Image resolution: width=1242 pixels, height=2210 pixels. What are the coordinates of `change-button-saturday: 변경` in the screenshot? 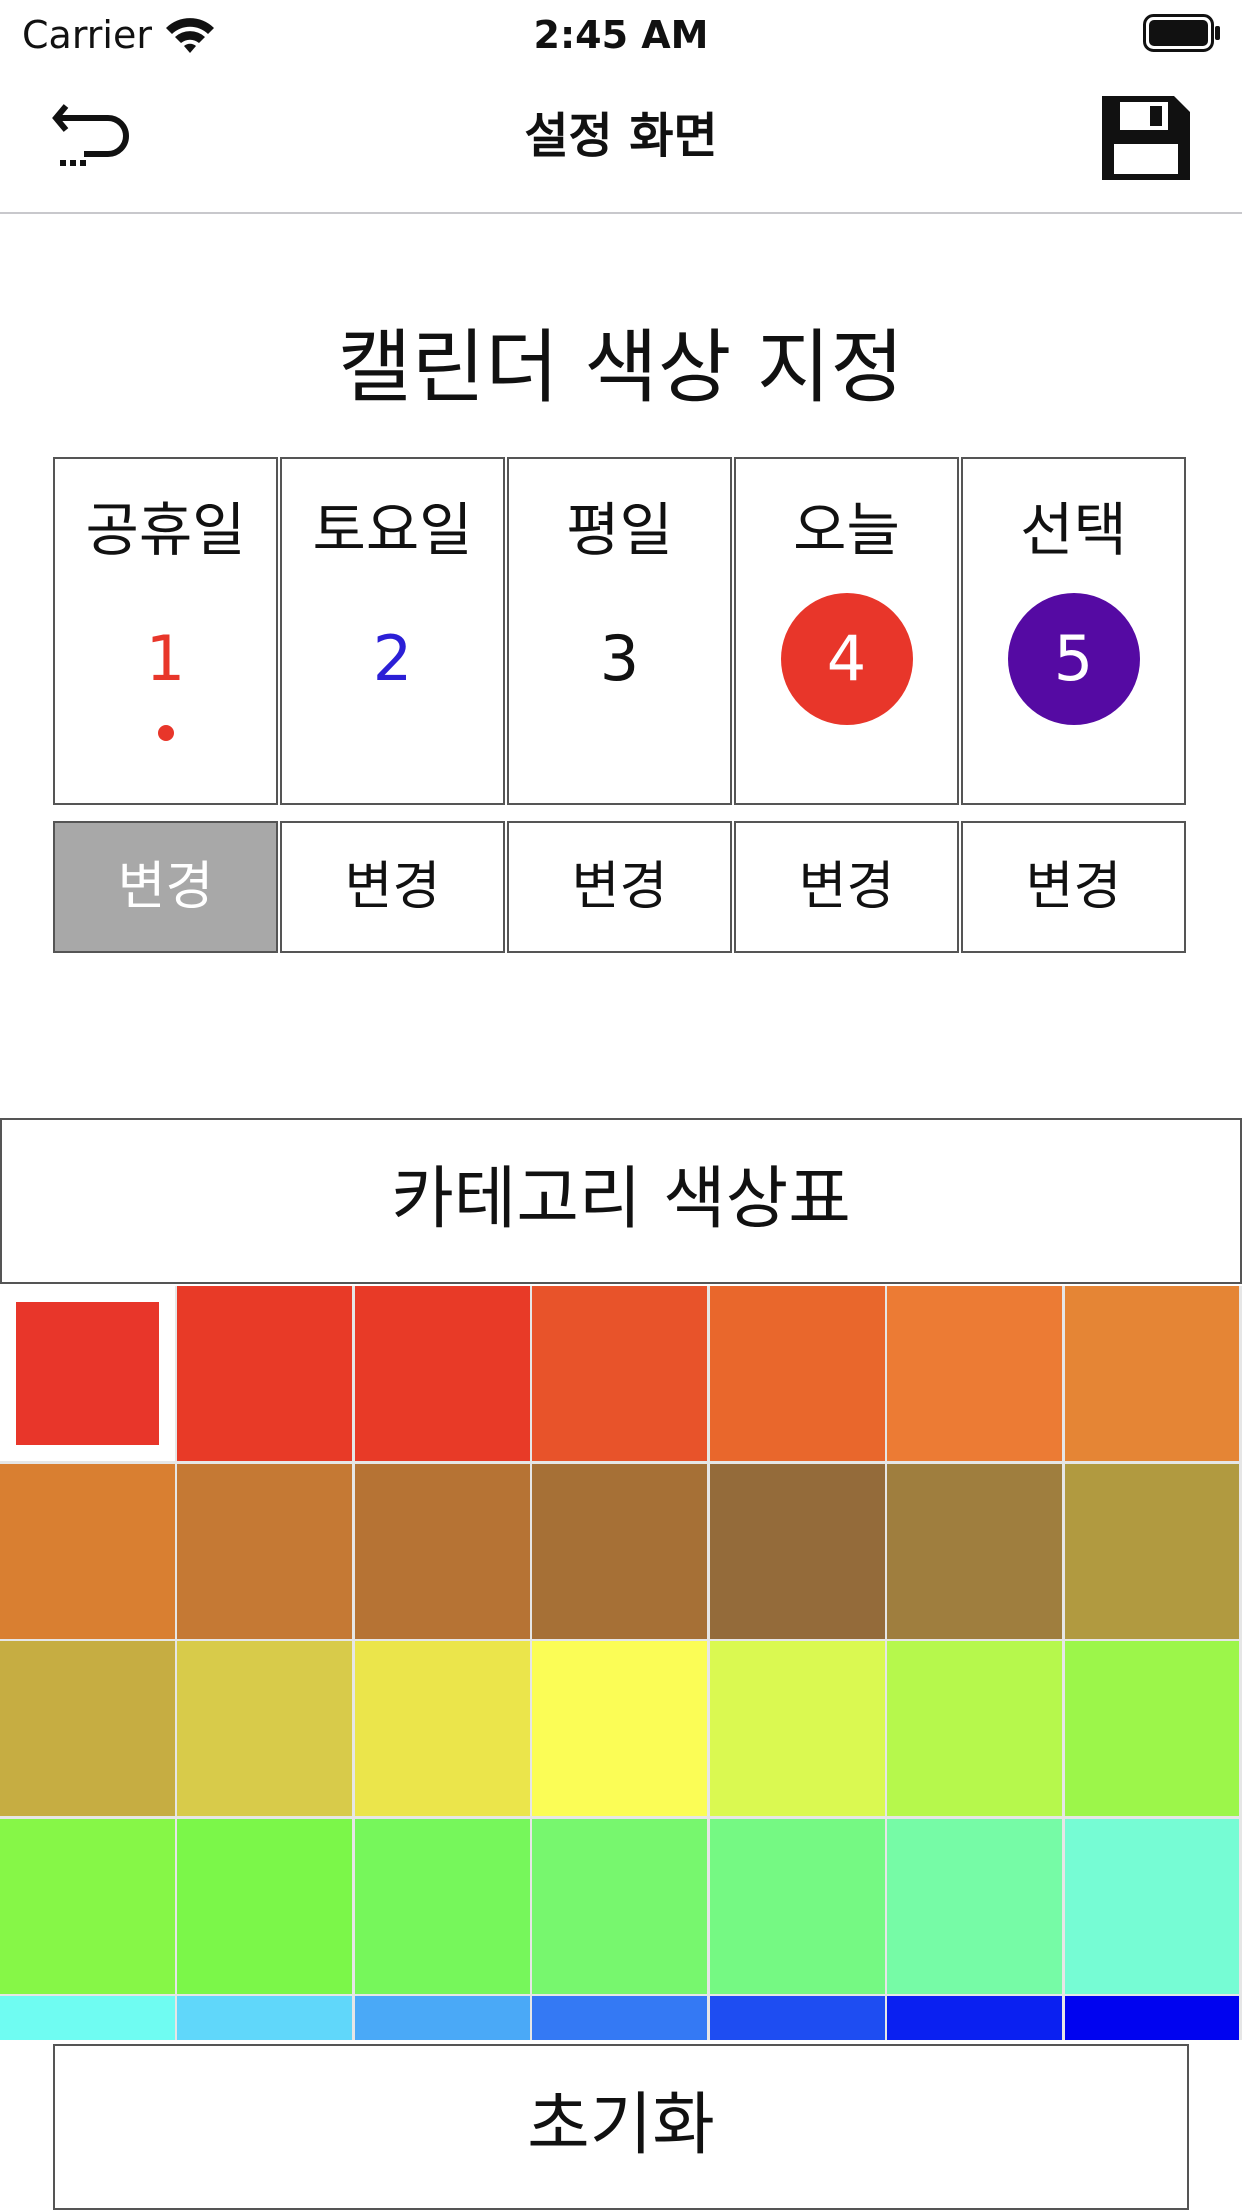 It's located at (392, 887).